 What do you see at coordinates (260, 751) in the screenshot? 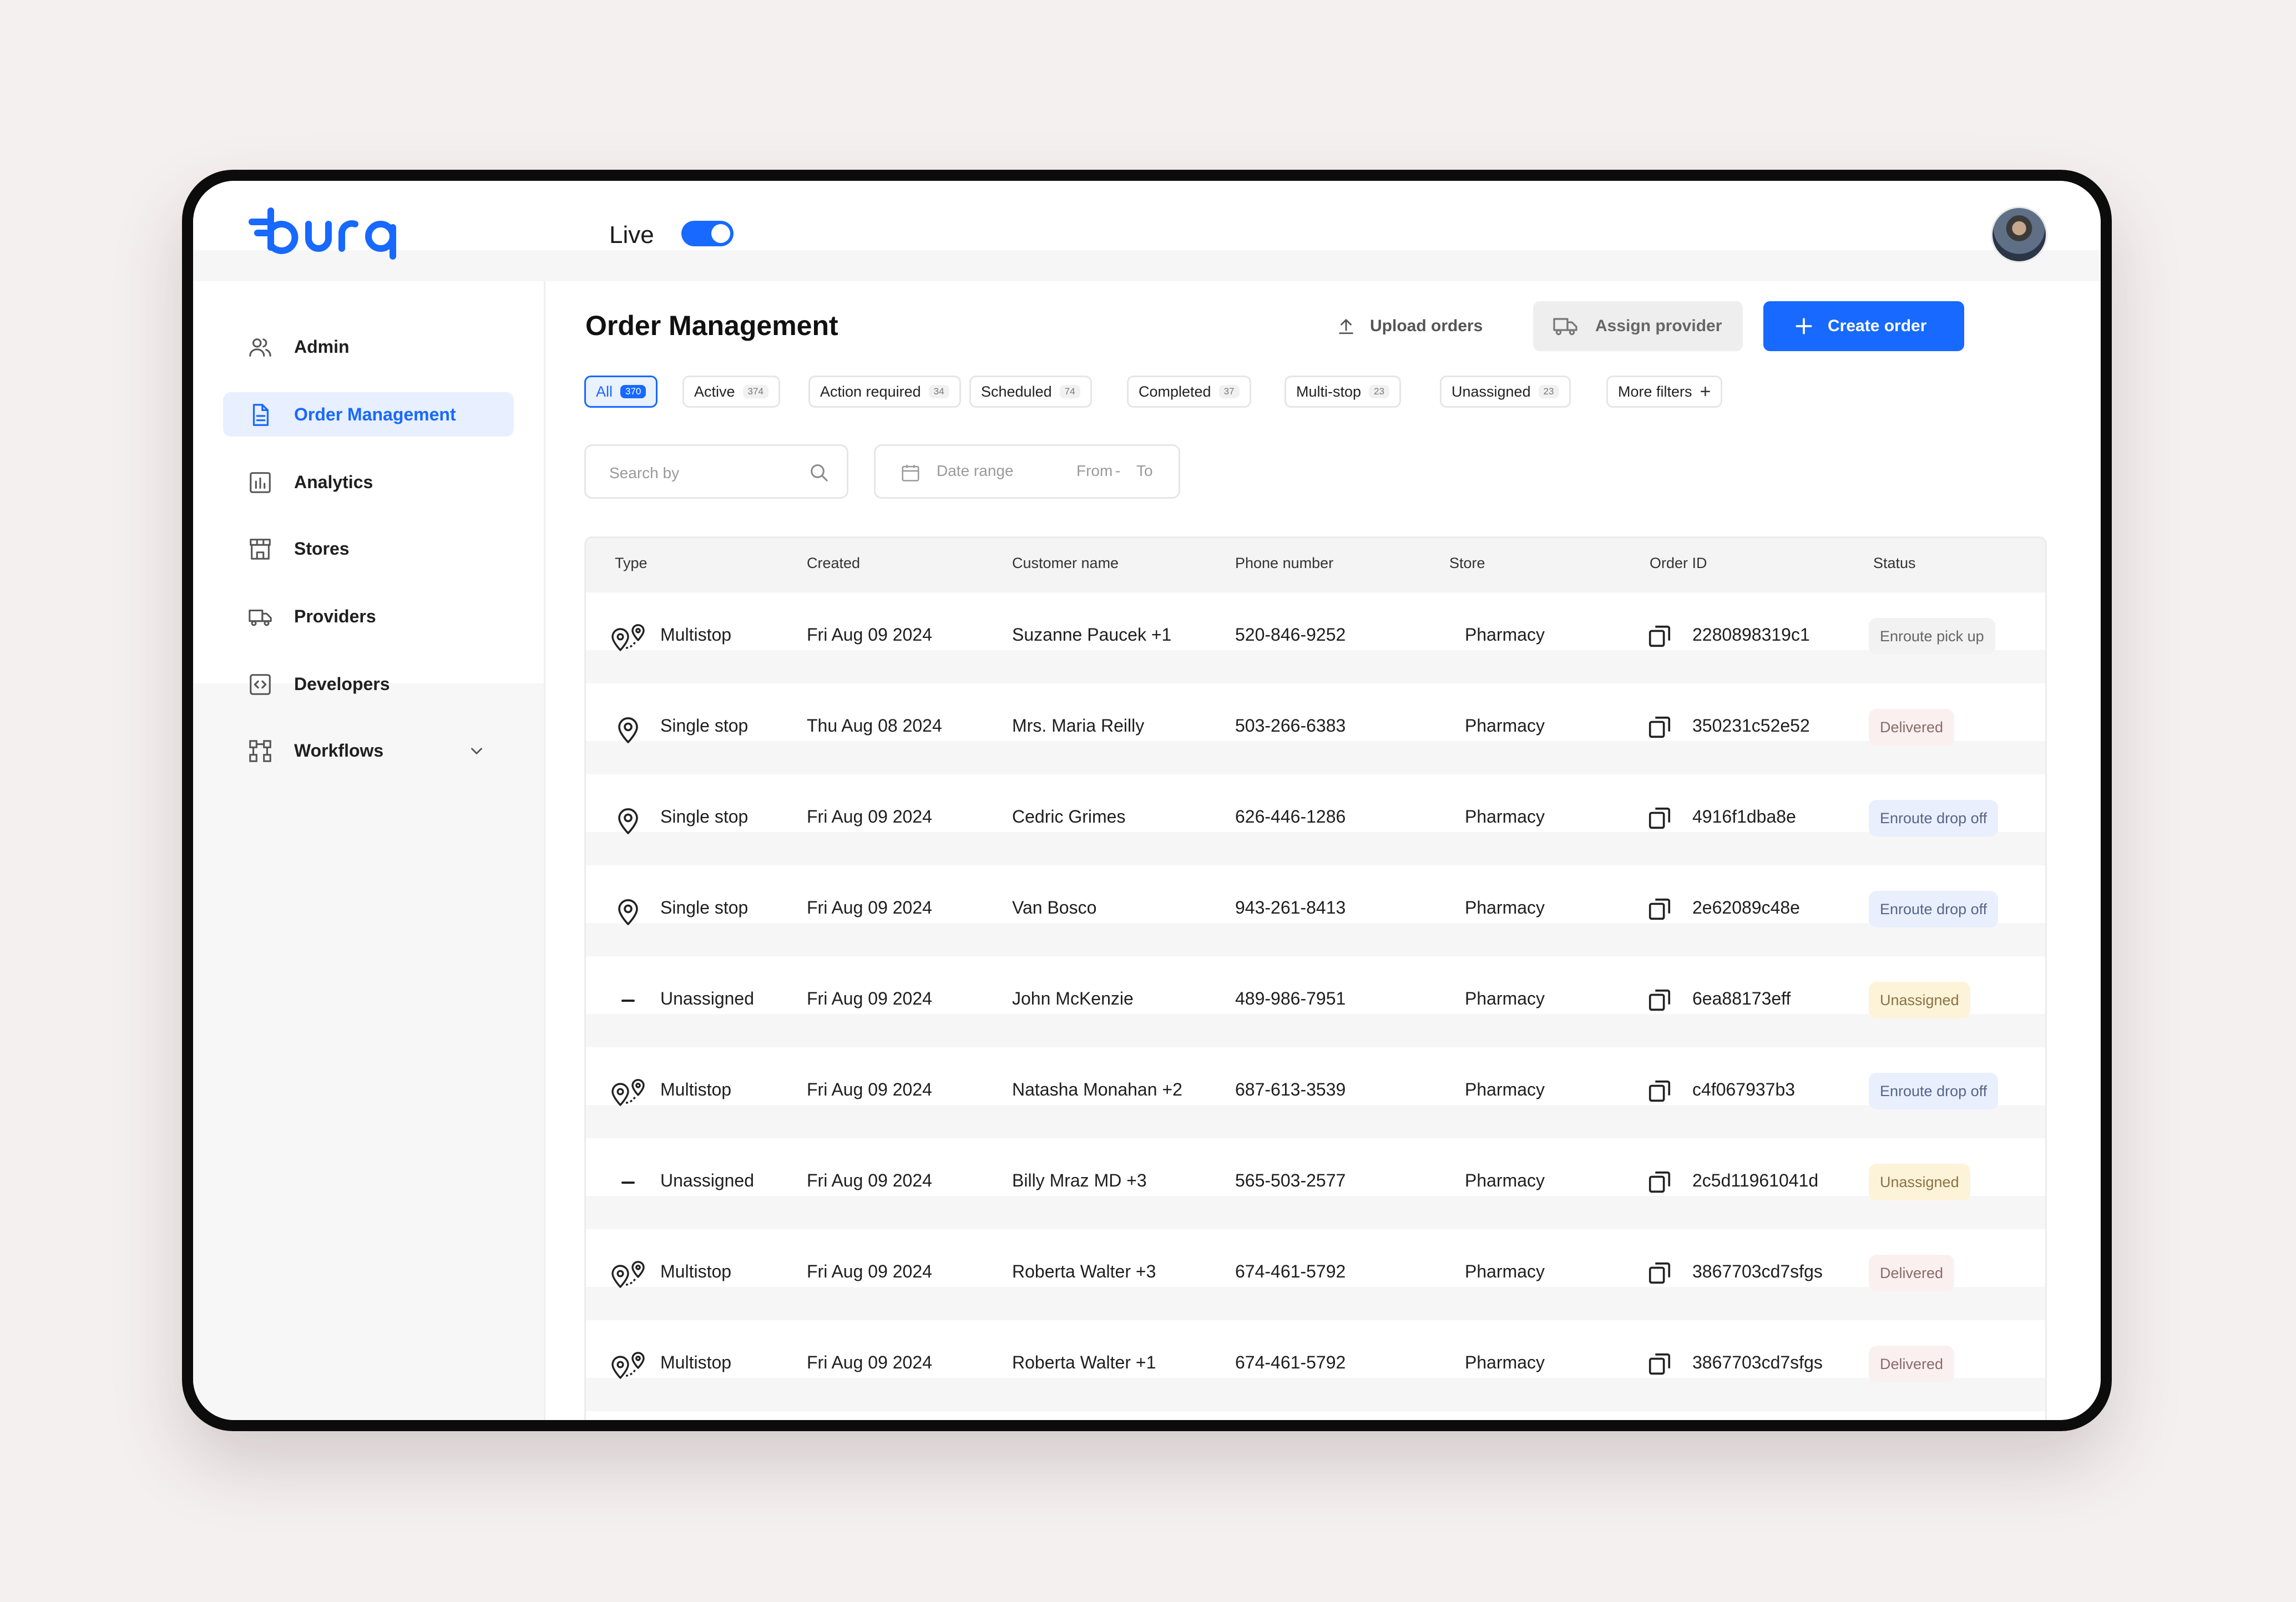
I see `workflow-icon` at bounding box center [260, 751].